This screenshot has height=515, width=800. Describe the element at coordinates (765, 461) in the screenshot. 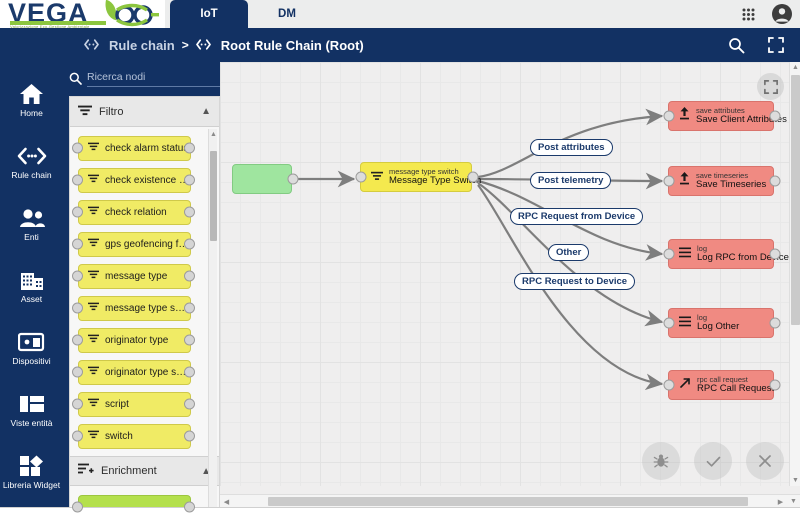

I see `cancel-button` at that location.